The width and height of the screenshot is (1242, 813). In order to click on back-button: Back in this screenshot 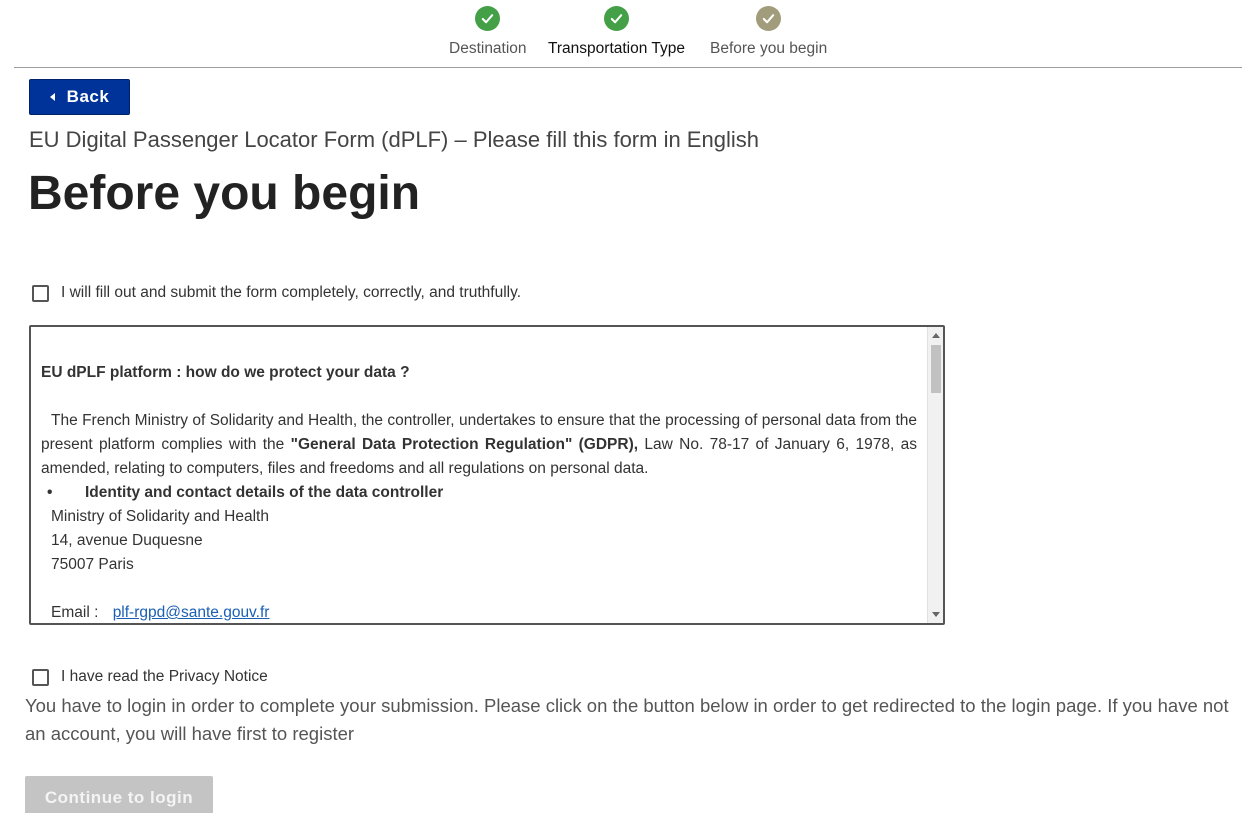, I will do `click(79, 97)`.